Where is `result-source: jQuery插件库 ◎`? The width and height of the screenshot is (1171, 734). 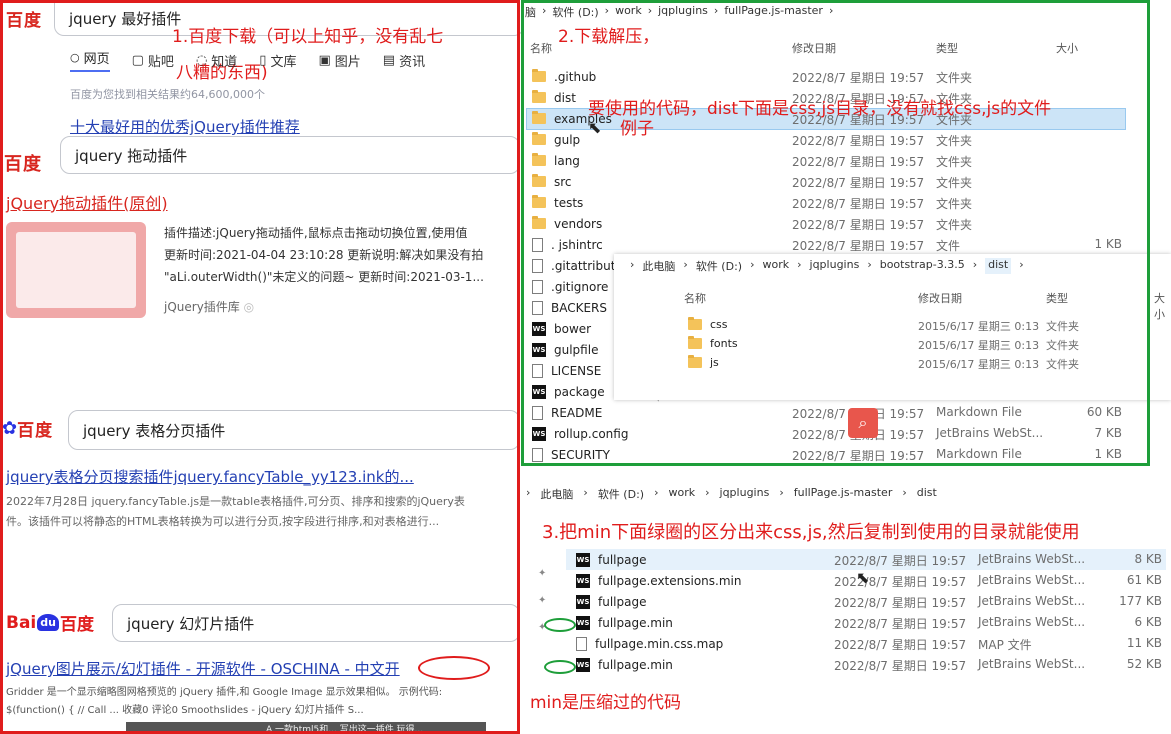
result-source: jQuery插件库 ◎ is located at coordinates (209, 306).